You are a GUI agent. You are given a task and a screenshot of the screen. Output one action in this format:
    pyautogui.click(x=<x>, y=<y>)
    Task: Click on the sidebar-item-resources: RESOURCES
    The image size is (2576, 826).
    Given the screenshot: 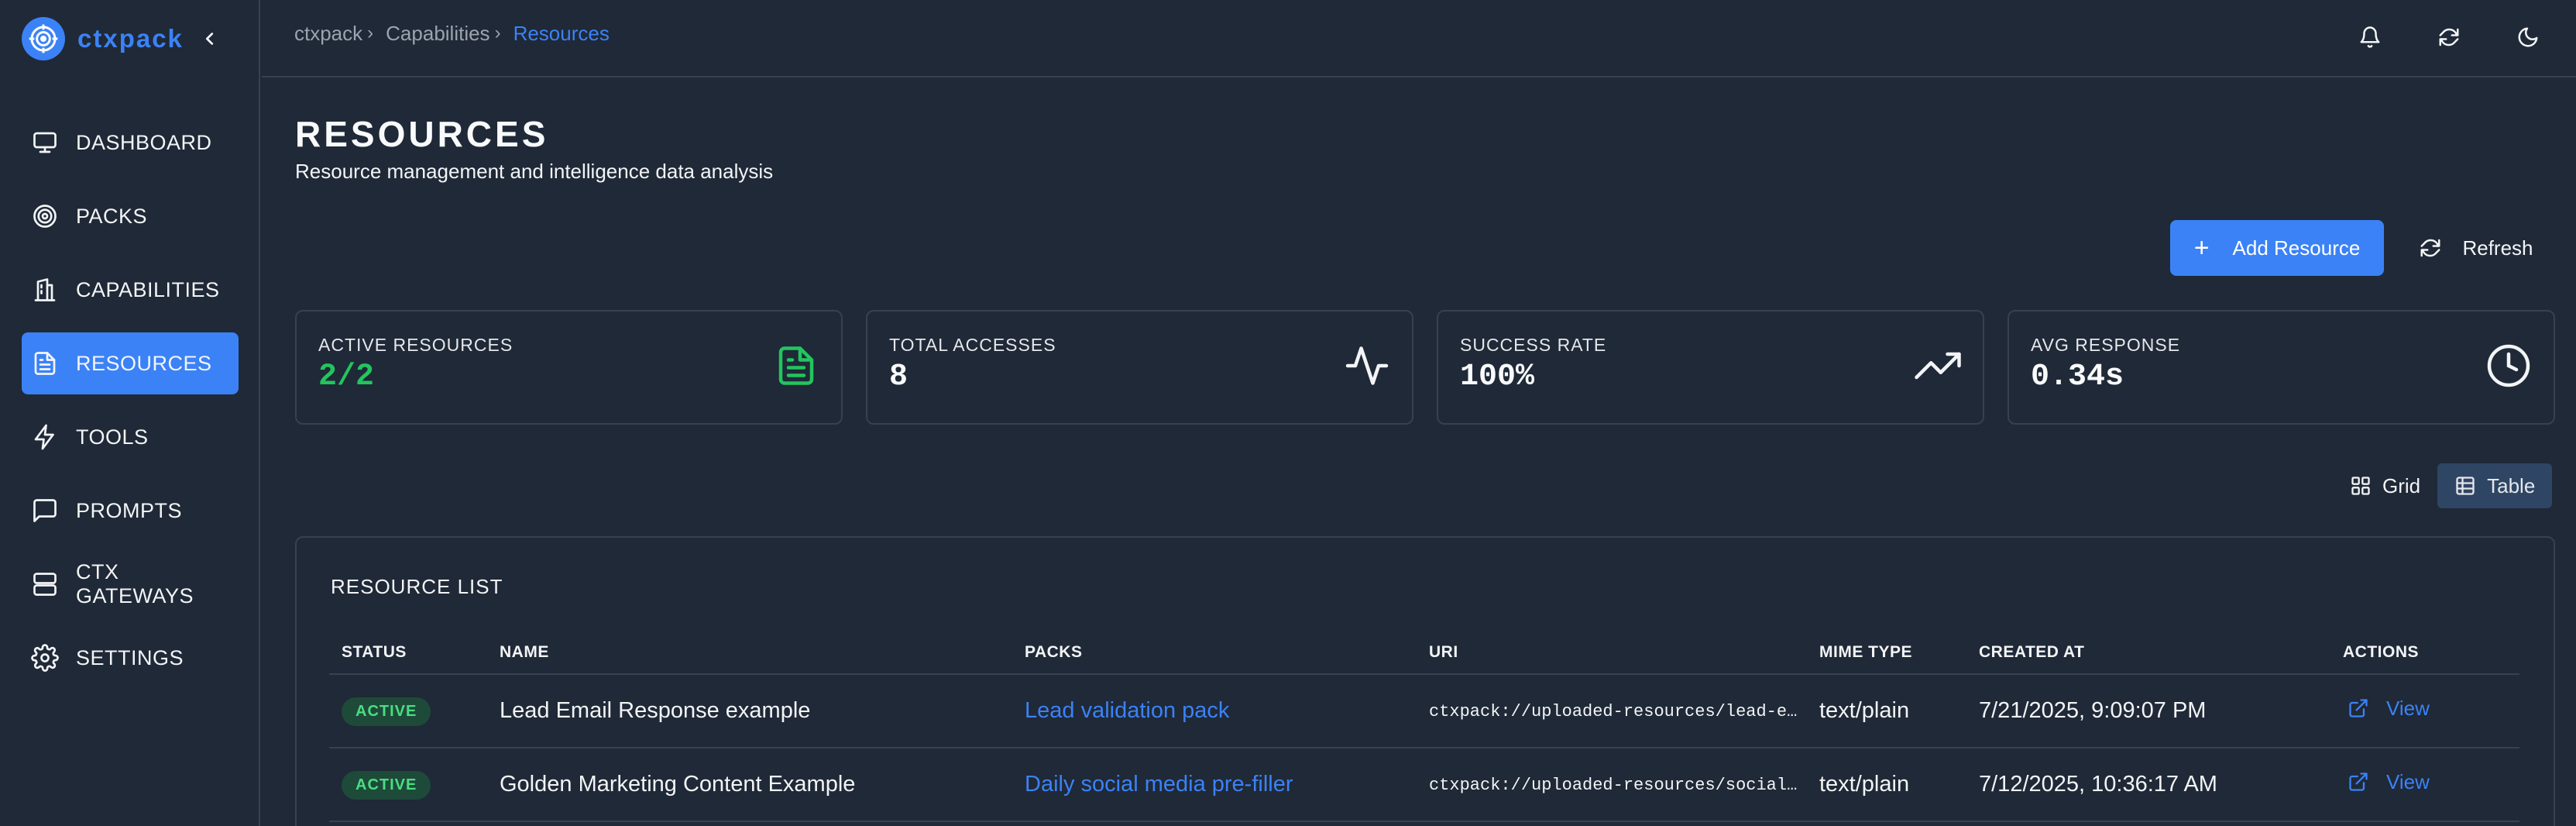 What is the action you would take?
    pyautogui.click(x=130, y=363)
    